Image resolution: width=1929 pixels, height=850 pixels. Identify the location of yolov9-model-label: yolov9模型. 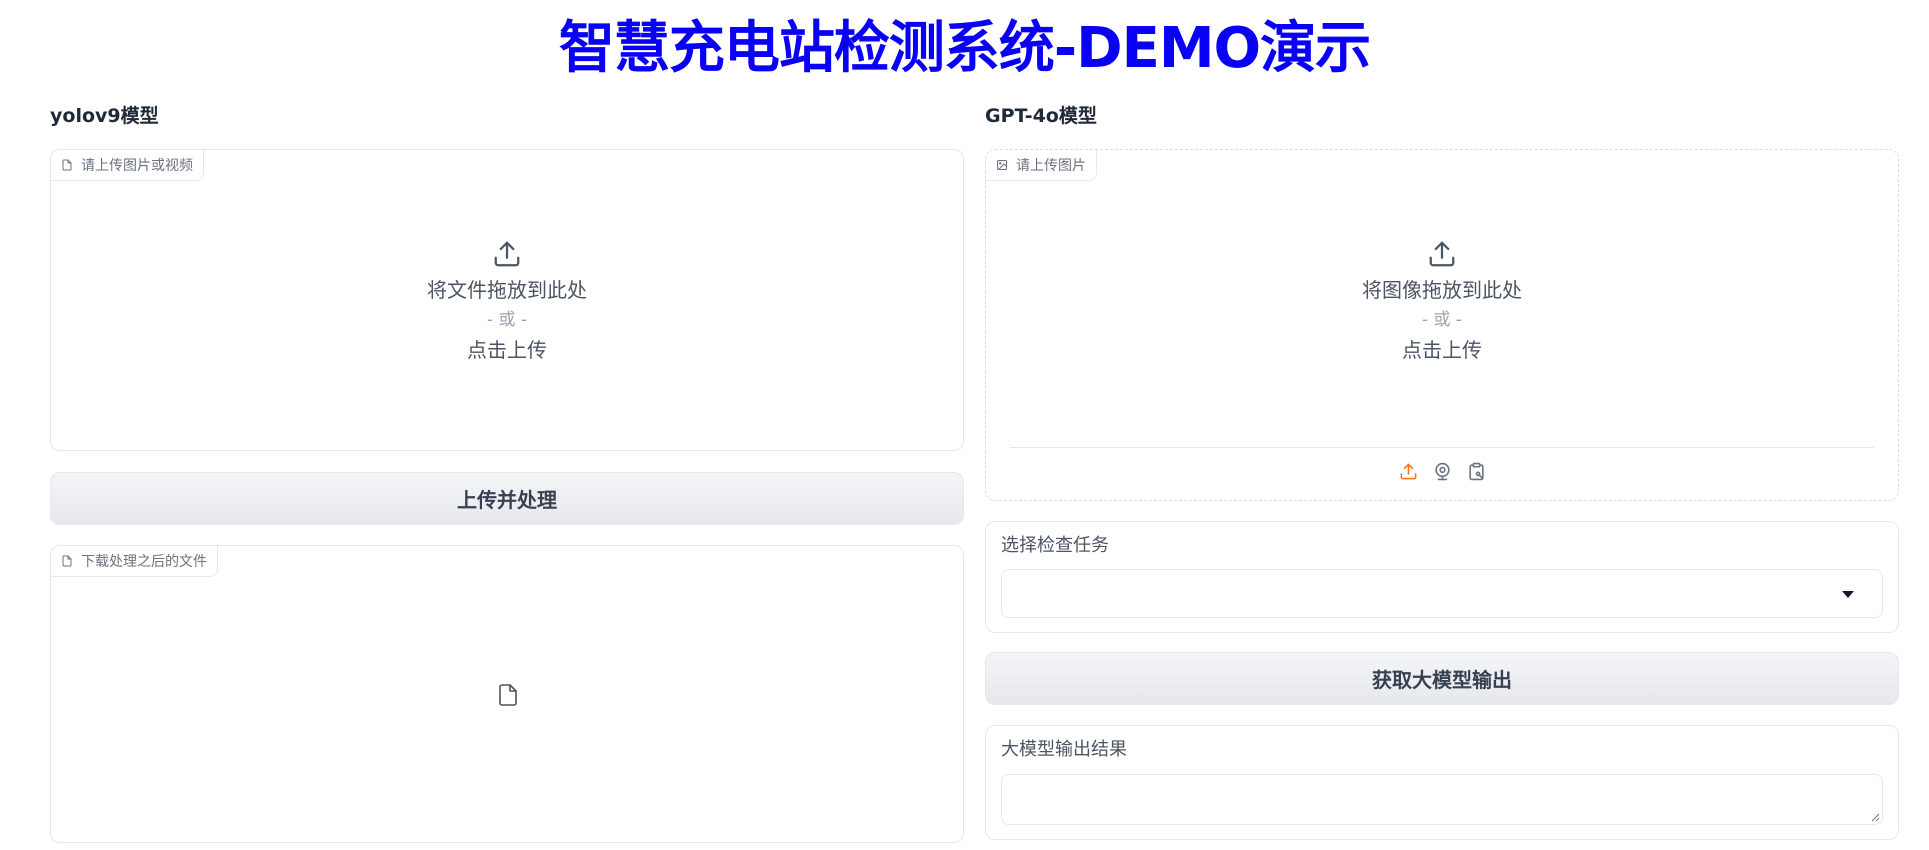
(104, 116).